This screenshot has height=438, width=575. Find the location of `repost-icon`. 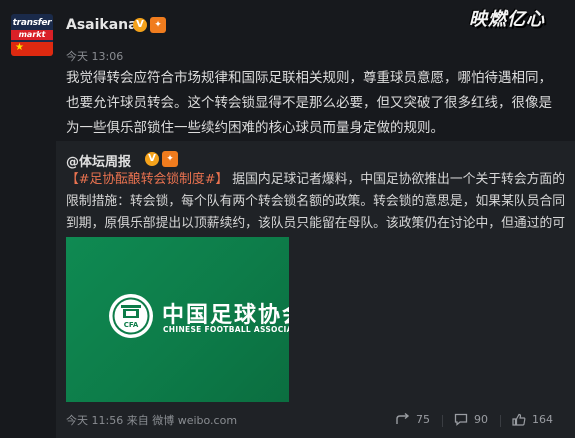

repost-icon is located at coordinates (403, 418).